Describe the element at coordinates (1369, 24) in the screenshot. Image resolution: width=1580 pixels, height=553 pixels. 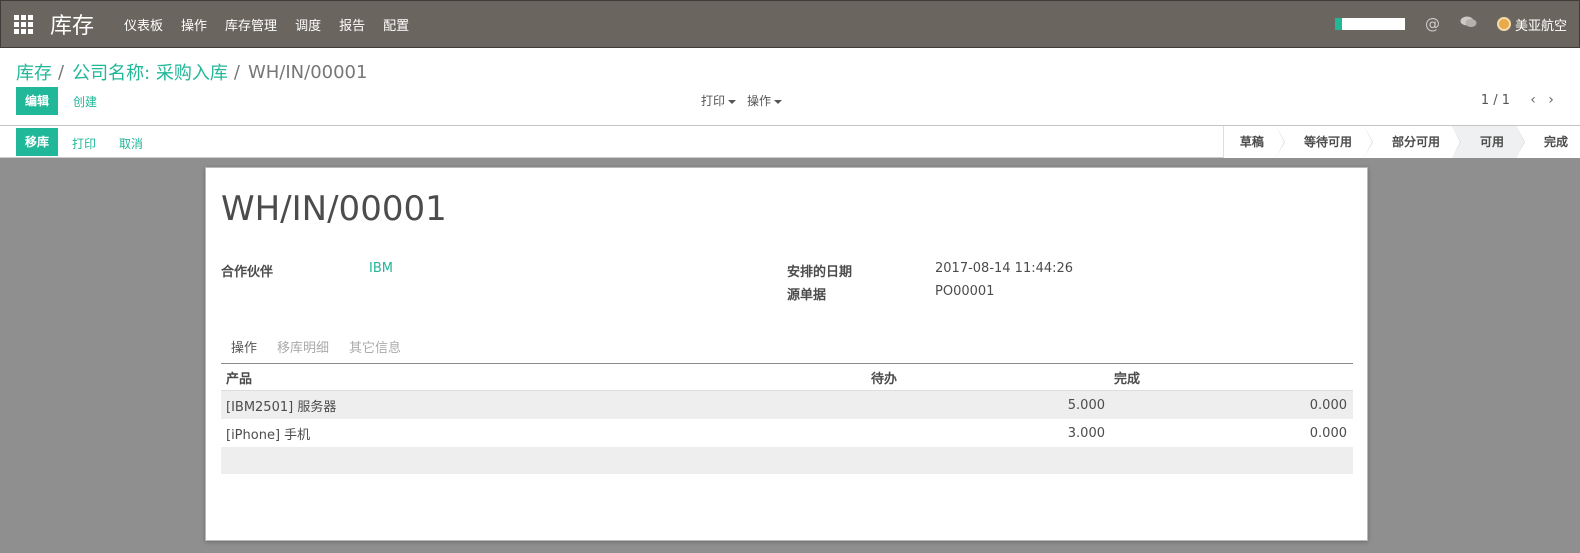
I see `progress-bar` at that location.